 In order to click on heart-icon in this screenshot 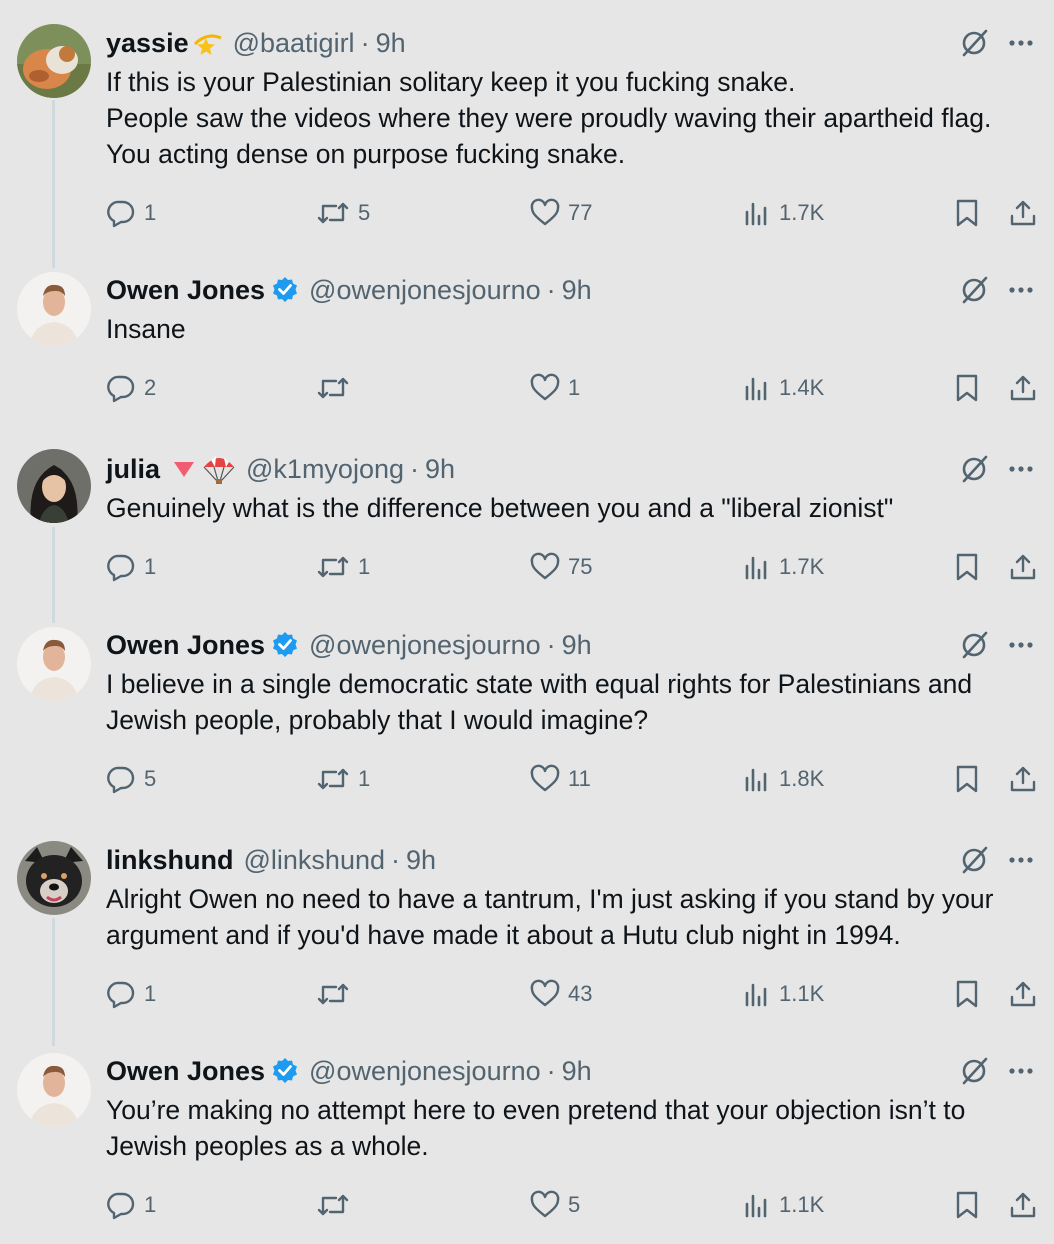, I will do `click(545, 212)`.